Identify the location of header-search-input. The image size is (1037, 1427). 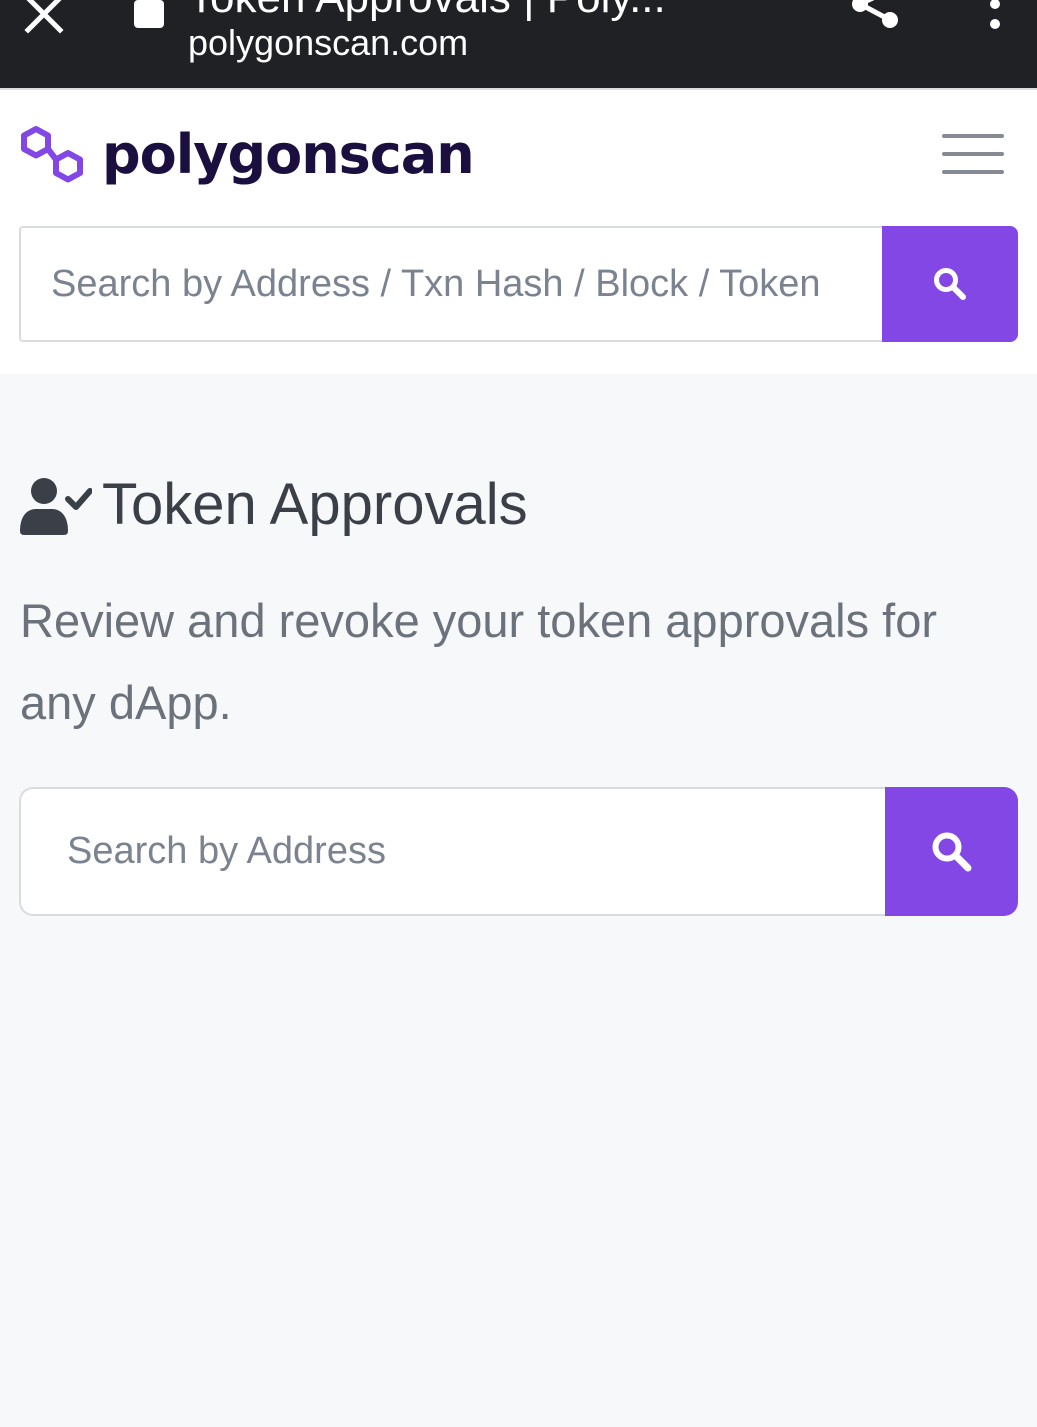
(450, 284).